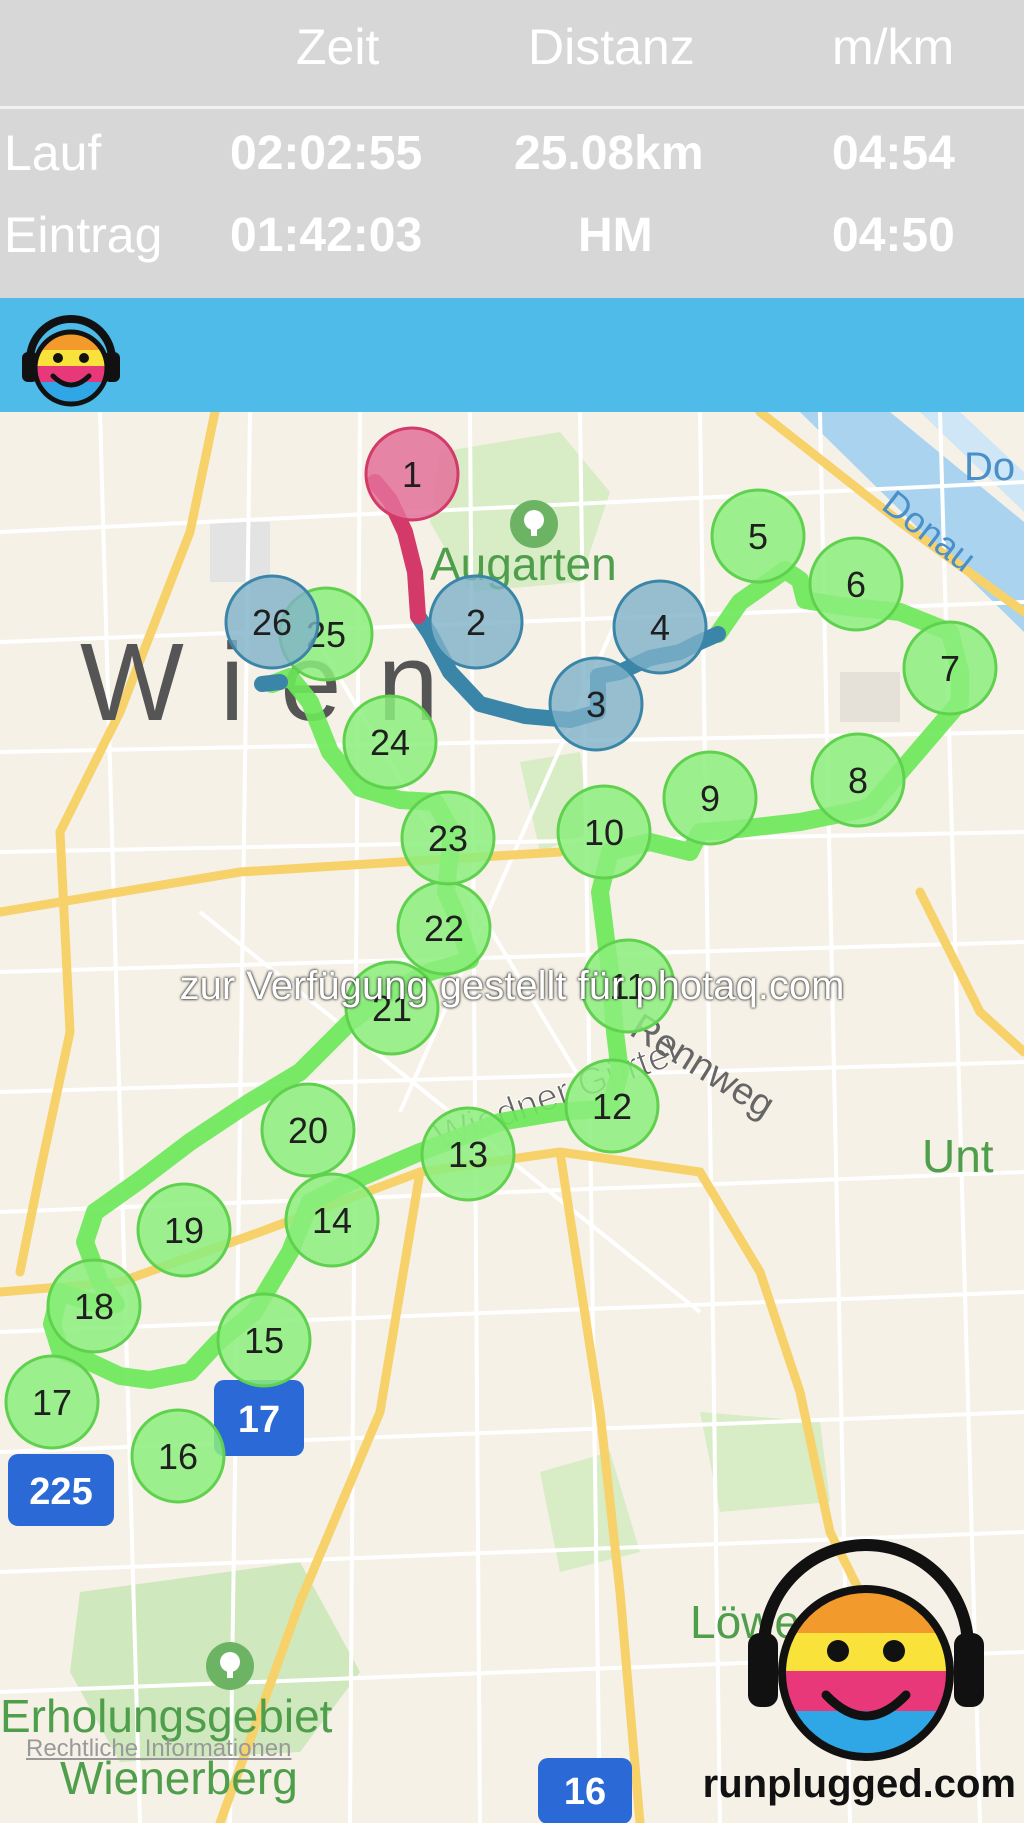 The height and width of the screenshot is (1823, 1024). I want to click on km-marker-26: 26, so click(272, 622).